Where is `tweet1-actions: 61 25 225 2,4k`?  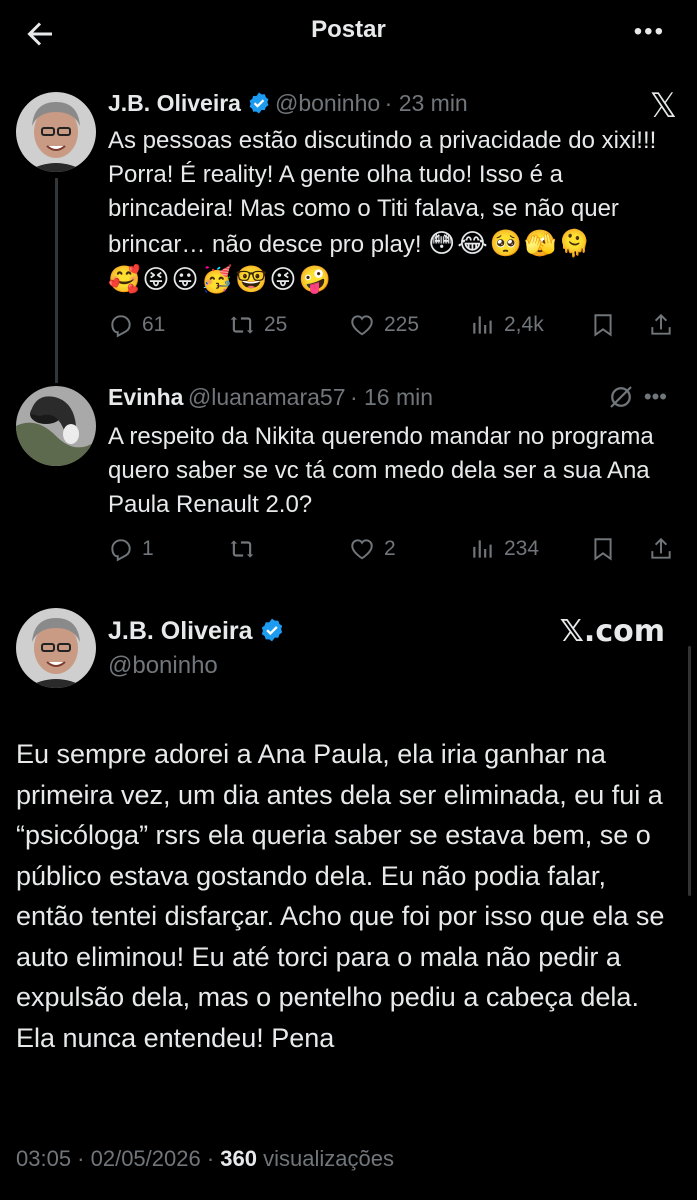
tweet1-actions: 61 25 225 2,4k is located at coordinates (393, 327).